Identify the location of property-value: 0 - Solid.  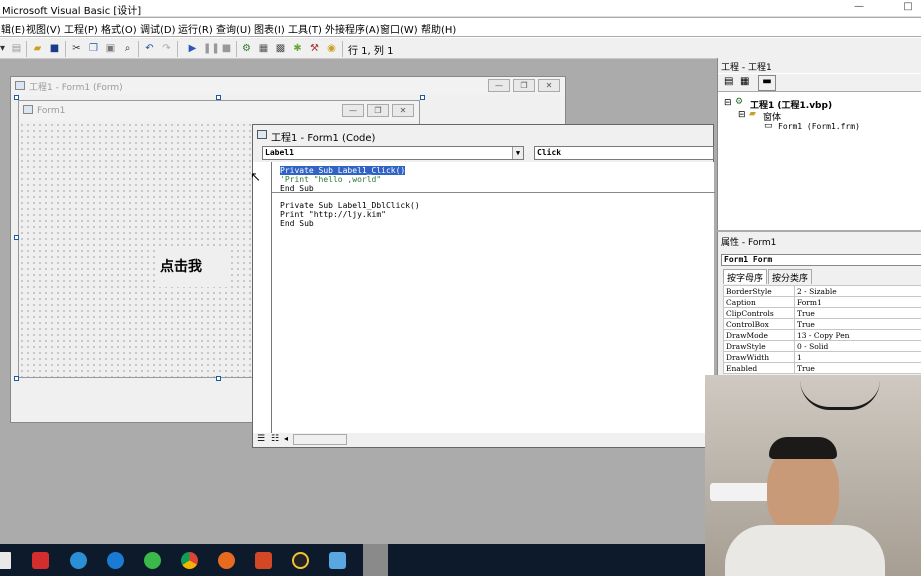
(857, 346).